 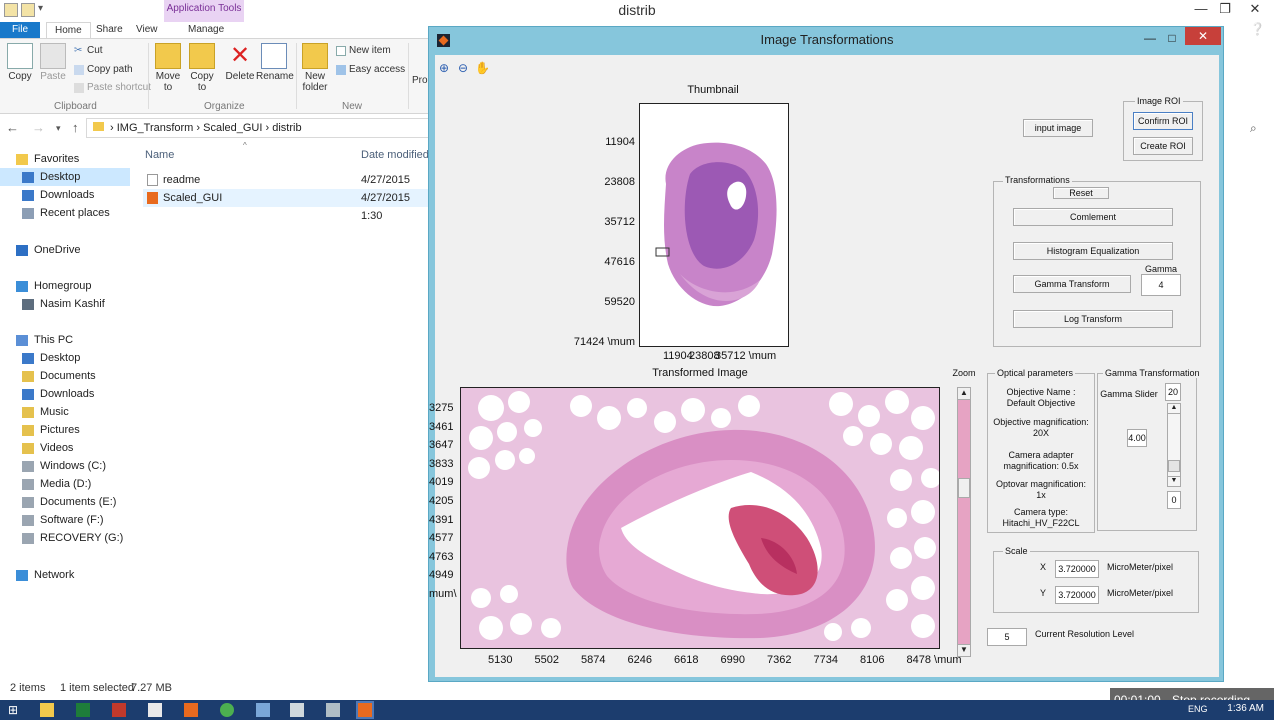 What do you see at coordinates (65, 502) in the screenshot?
I see `nav-item-documents-e: Documents (E:)` at bounding box center [65, 502].